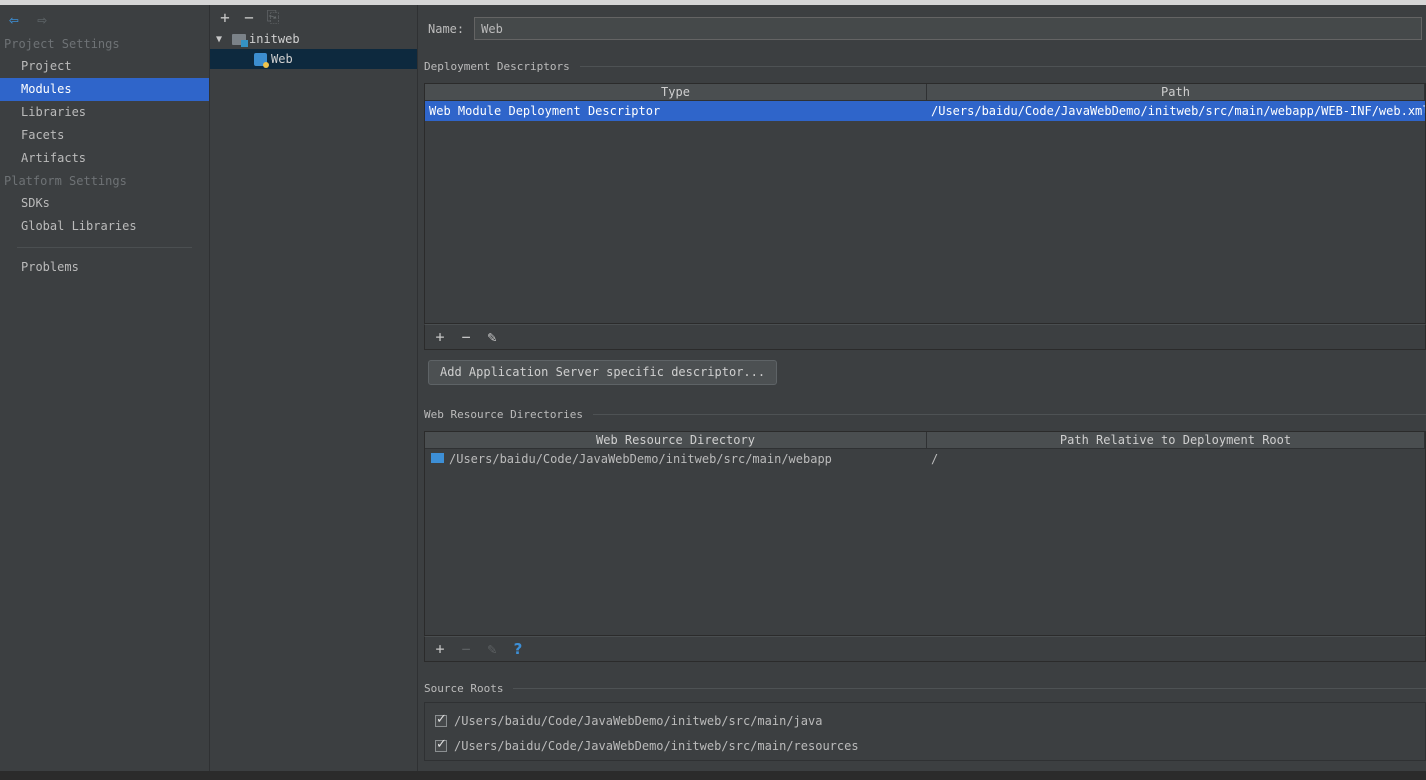 The image size is (1426, 780). Describe the element at coordinates (437, 458) in the screenshot. I see `folder-icon` at that location.